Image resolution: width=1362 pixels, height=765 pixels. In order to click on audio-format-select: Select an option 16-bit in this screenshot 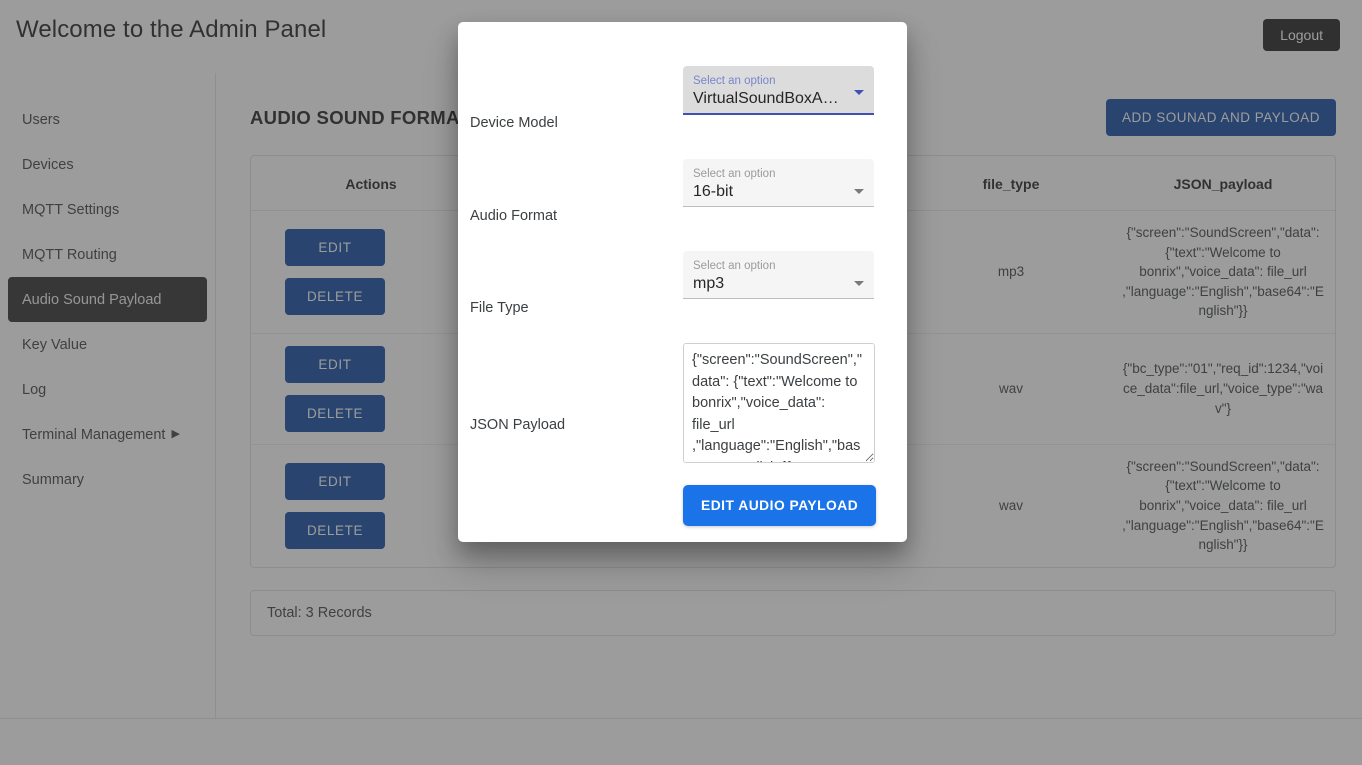, I will do `click(778, 183)`.